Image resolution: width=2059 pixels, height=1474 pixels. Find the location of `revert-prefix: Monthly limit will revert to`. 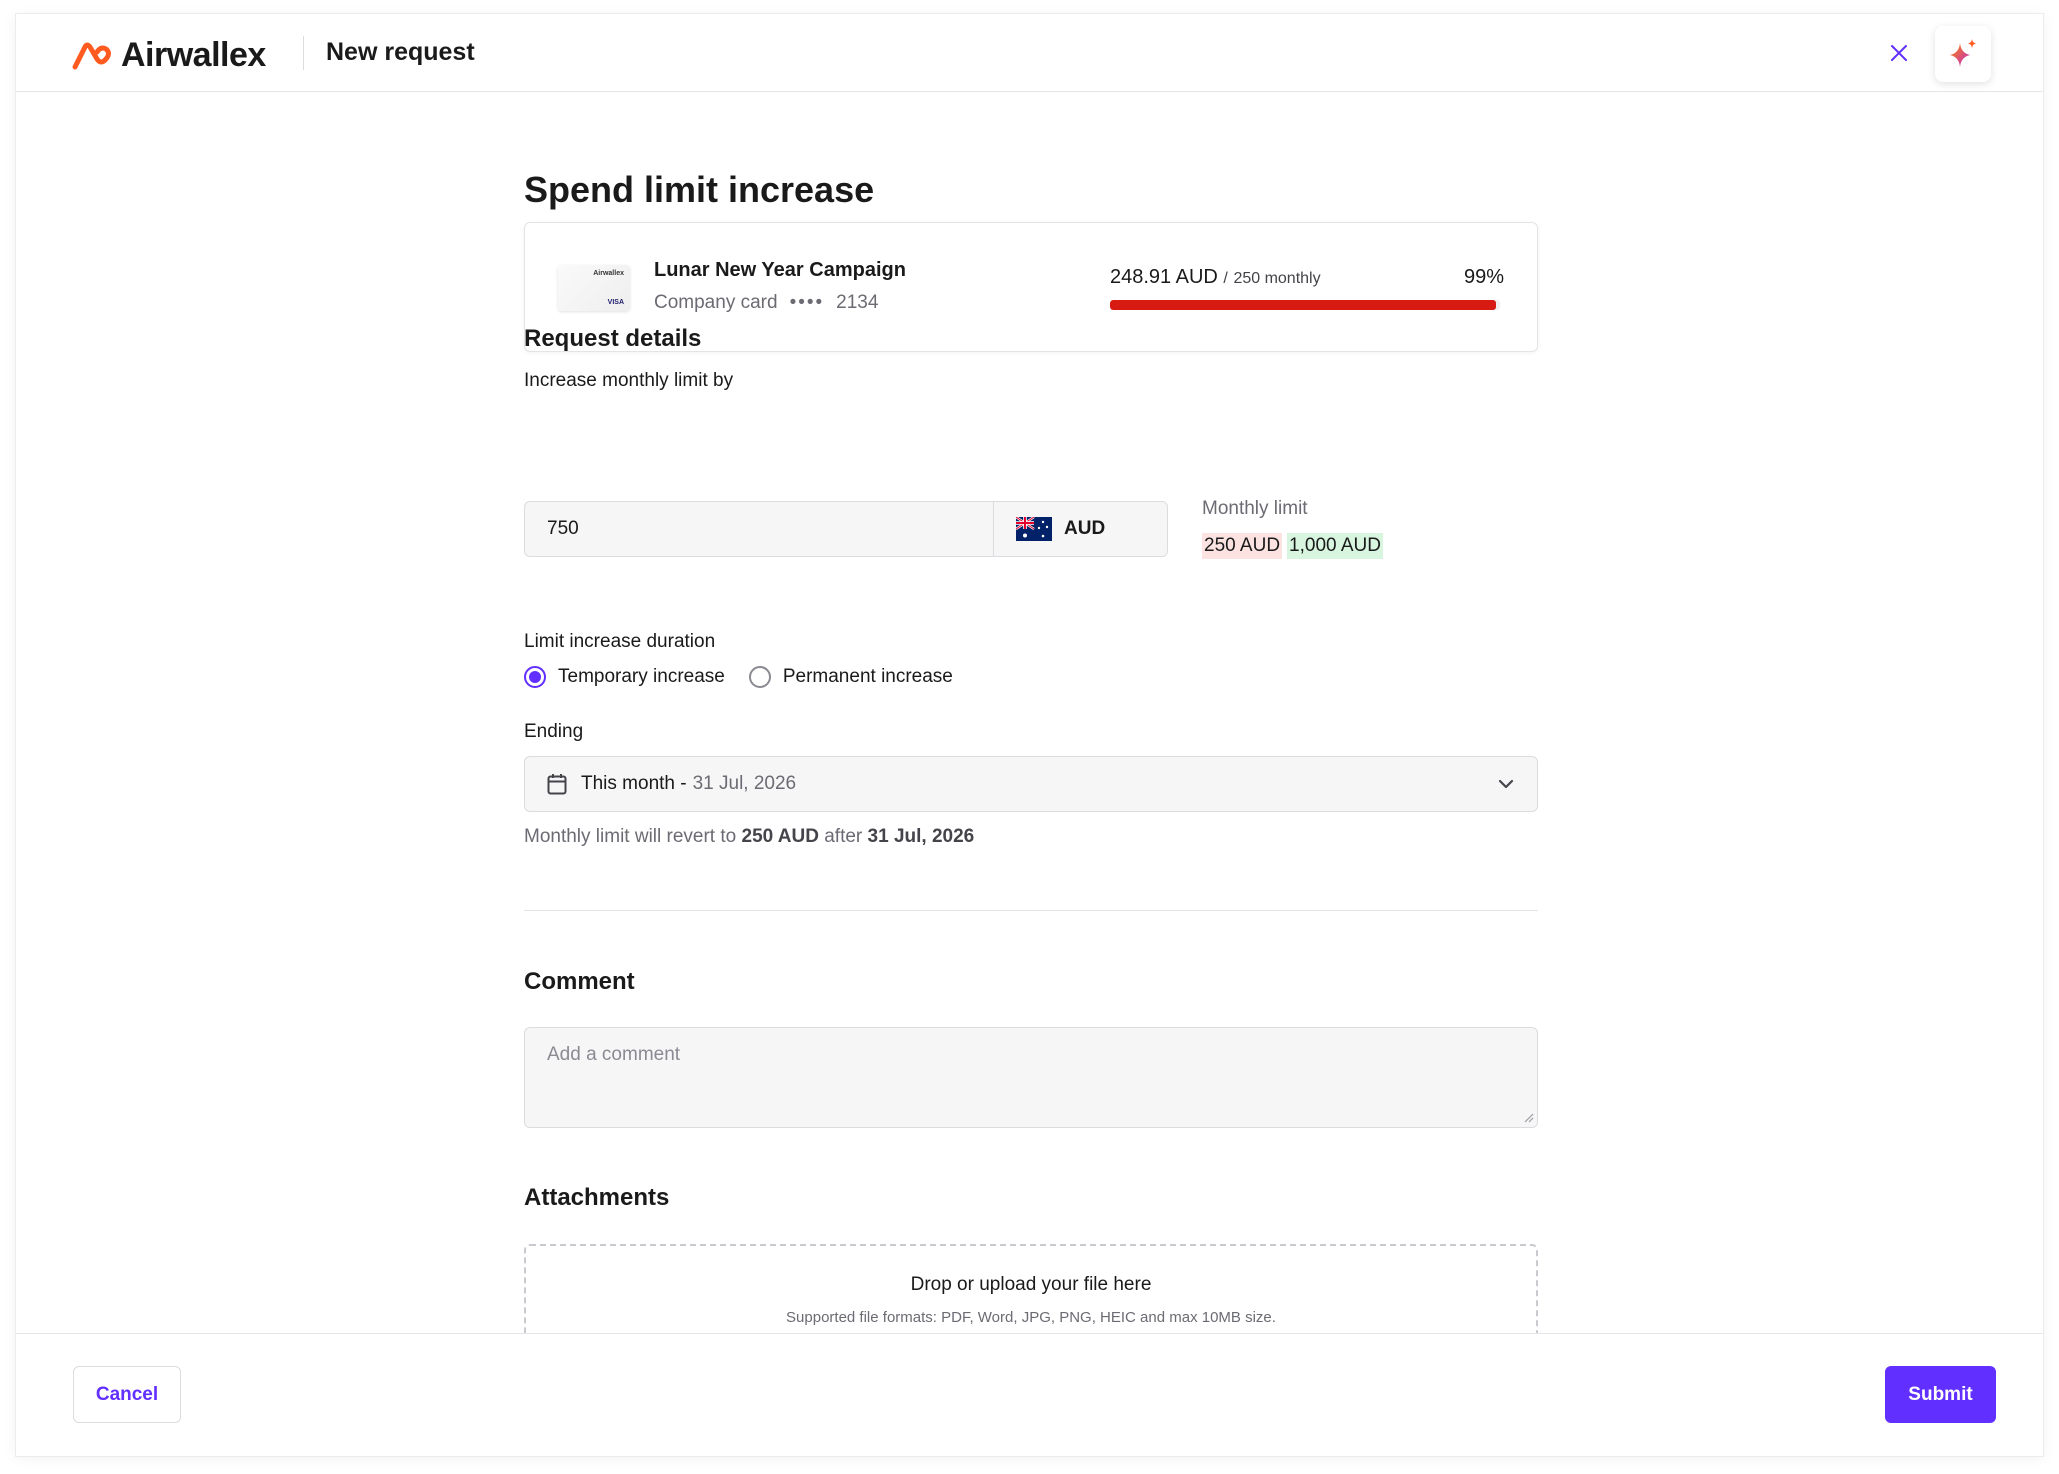

revert-prefix: Monthly limit will revert to is located at coordinates (630, 836).